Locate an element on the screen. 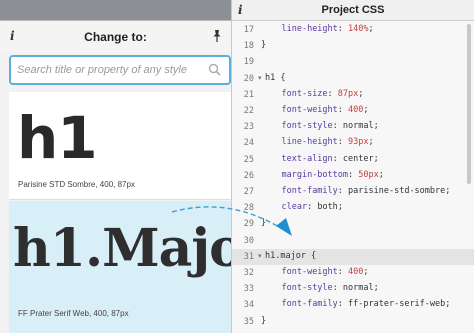  code-text: font-size: 87px; is located at coordinates (322, 93).